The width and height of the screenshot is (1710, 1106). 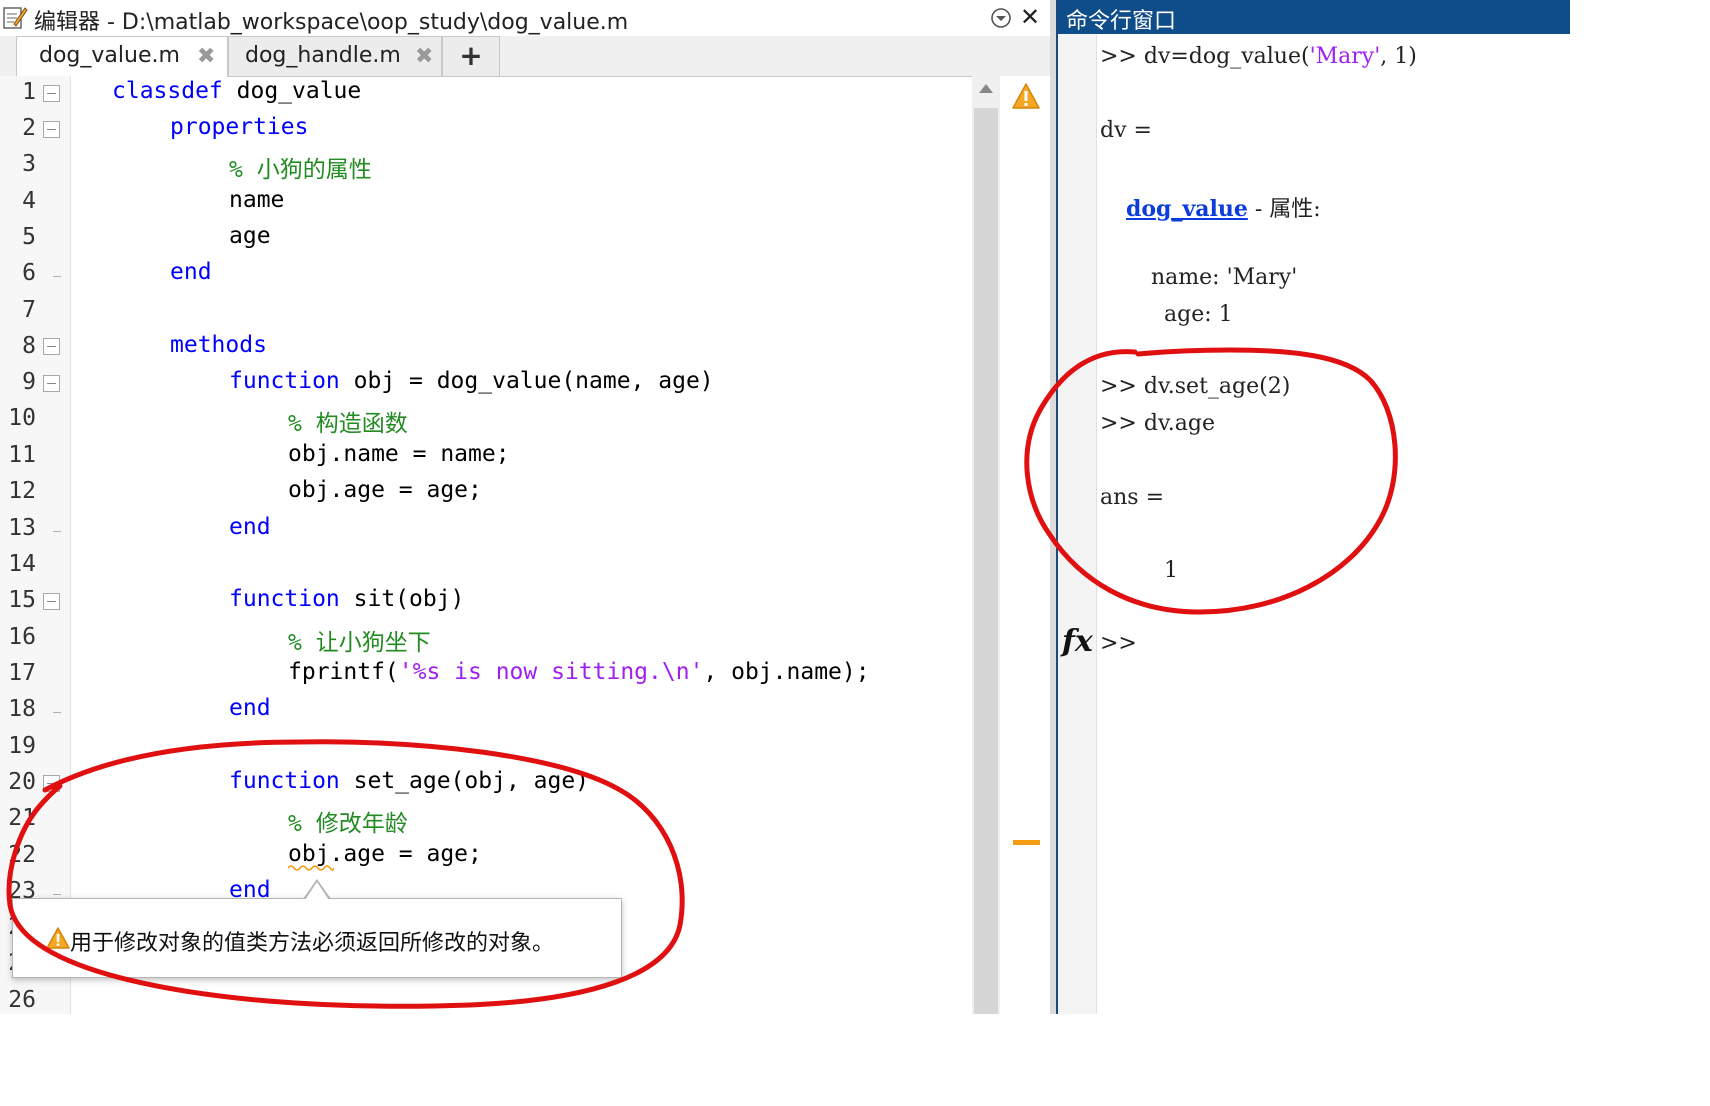 What do you see at coordinates (29, 382) in the screenshot?
I see `line-number: 9` at bounding box center [29, 382].